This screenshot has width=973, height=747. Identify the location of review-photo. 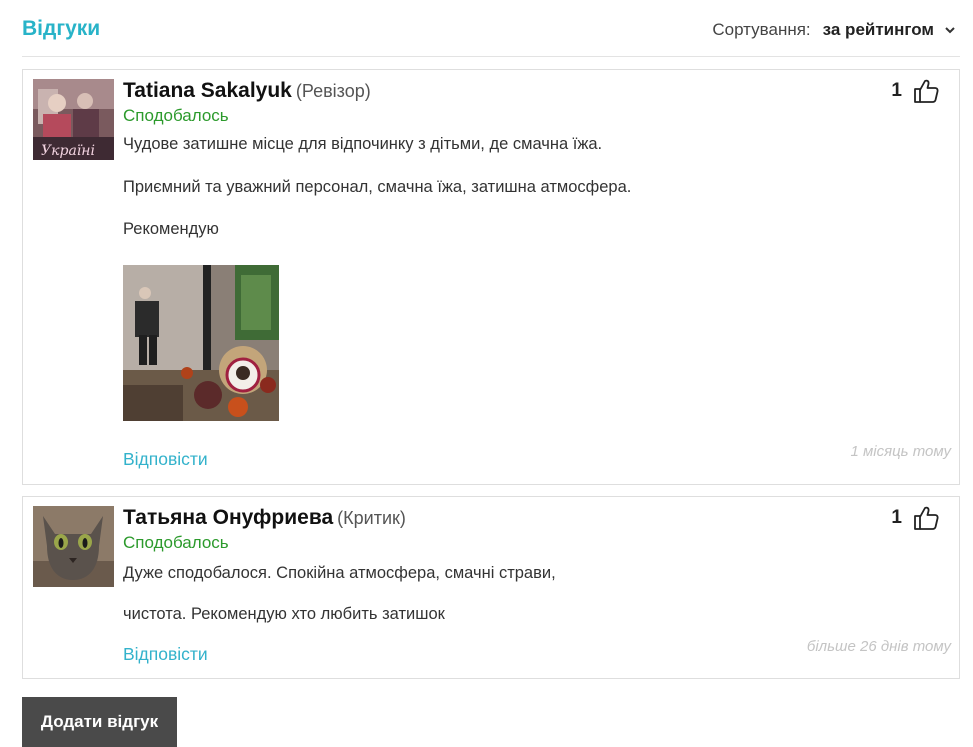
(201, 343).